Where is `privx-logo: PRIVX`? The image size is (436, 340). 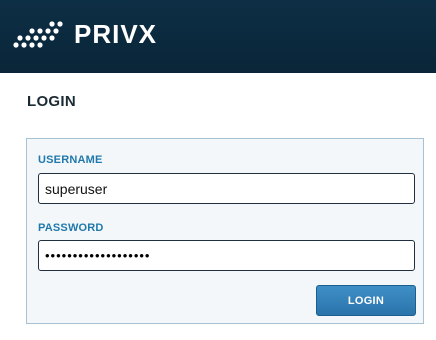 privx-logo: PRIVX is located at coordinates (84, 34).